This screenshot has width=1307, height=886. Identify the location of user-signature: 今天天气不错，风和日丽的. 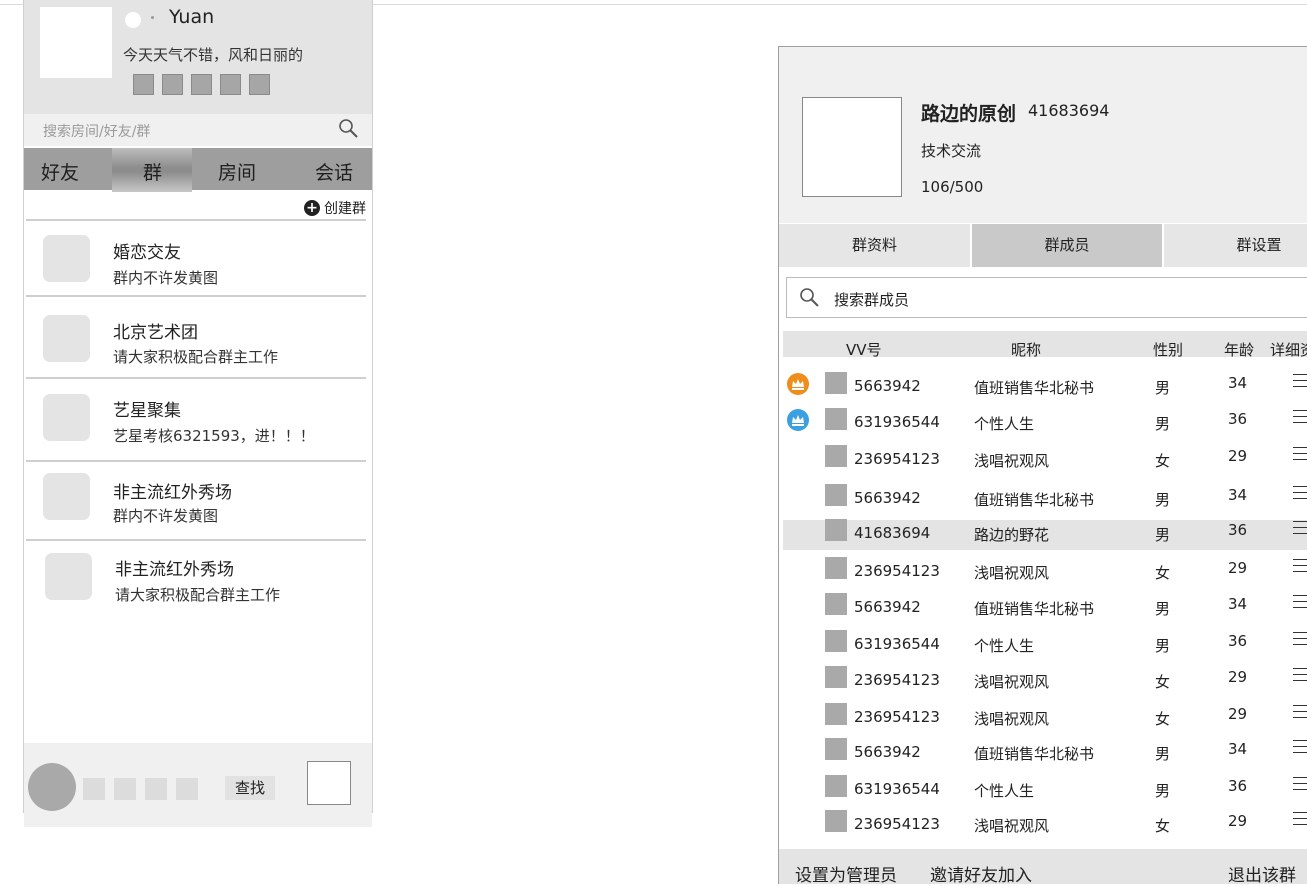
(213, 54).